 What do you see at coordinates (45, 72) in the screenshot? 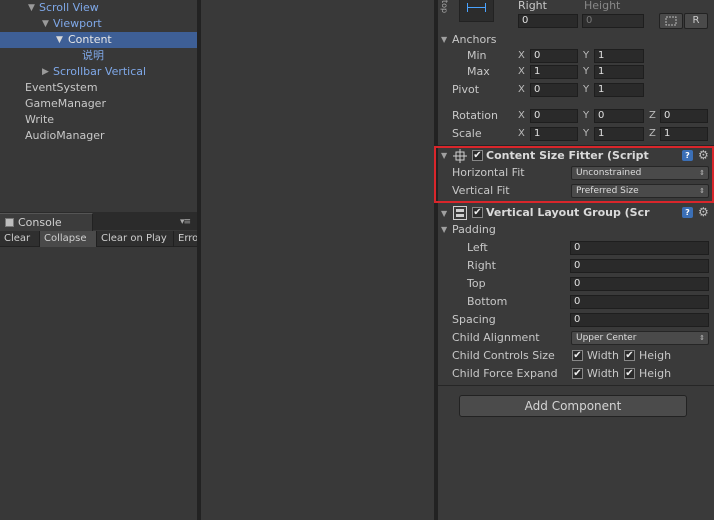
I see `expand-arrow-icon: ▶` at bounding box center [45, 72].